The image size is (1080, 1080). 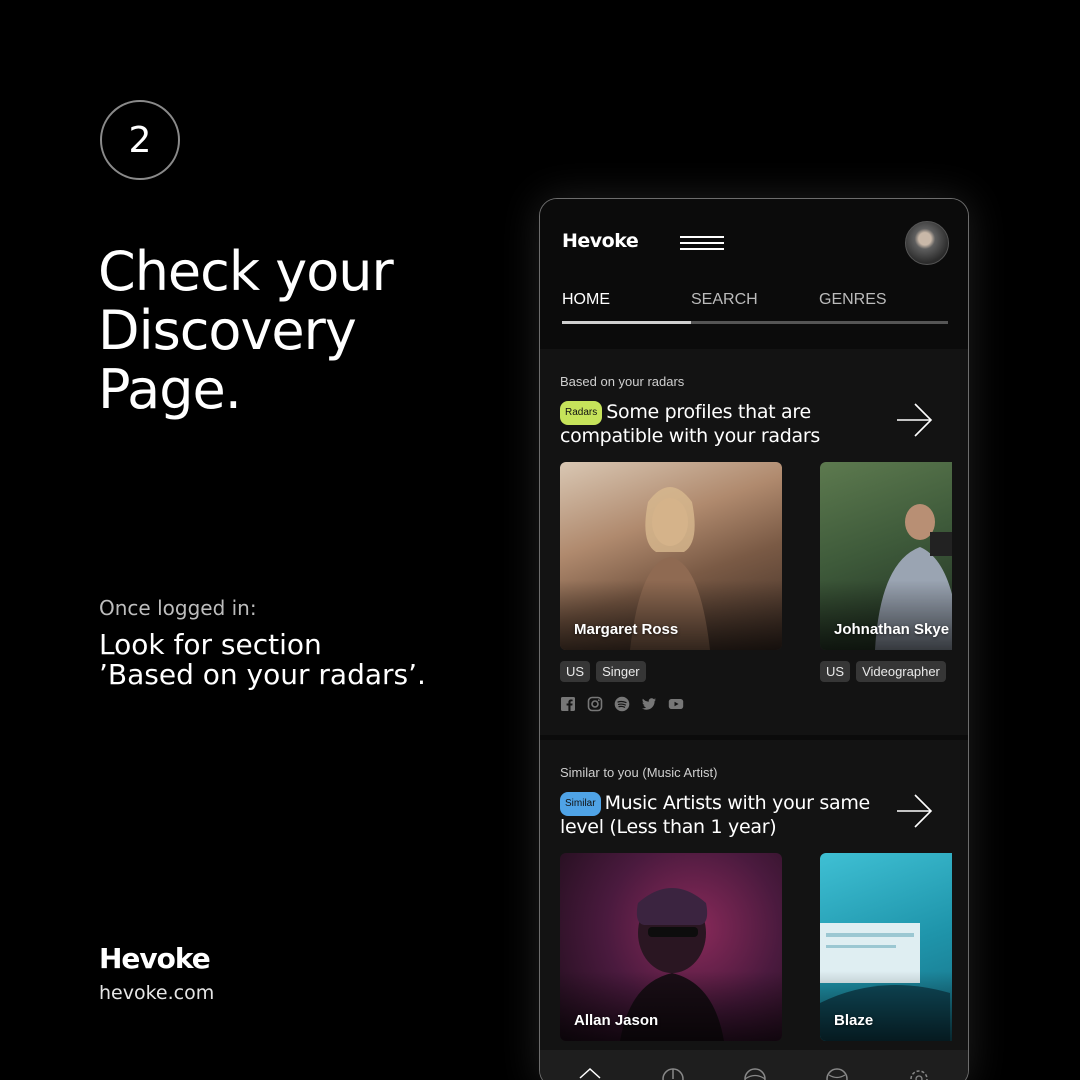 I want to click on settings-icon, so click(x=919, y=1073).